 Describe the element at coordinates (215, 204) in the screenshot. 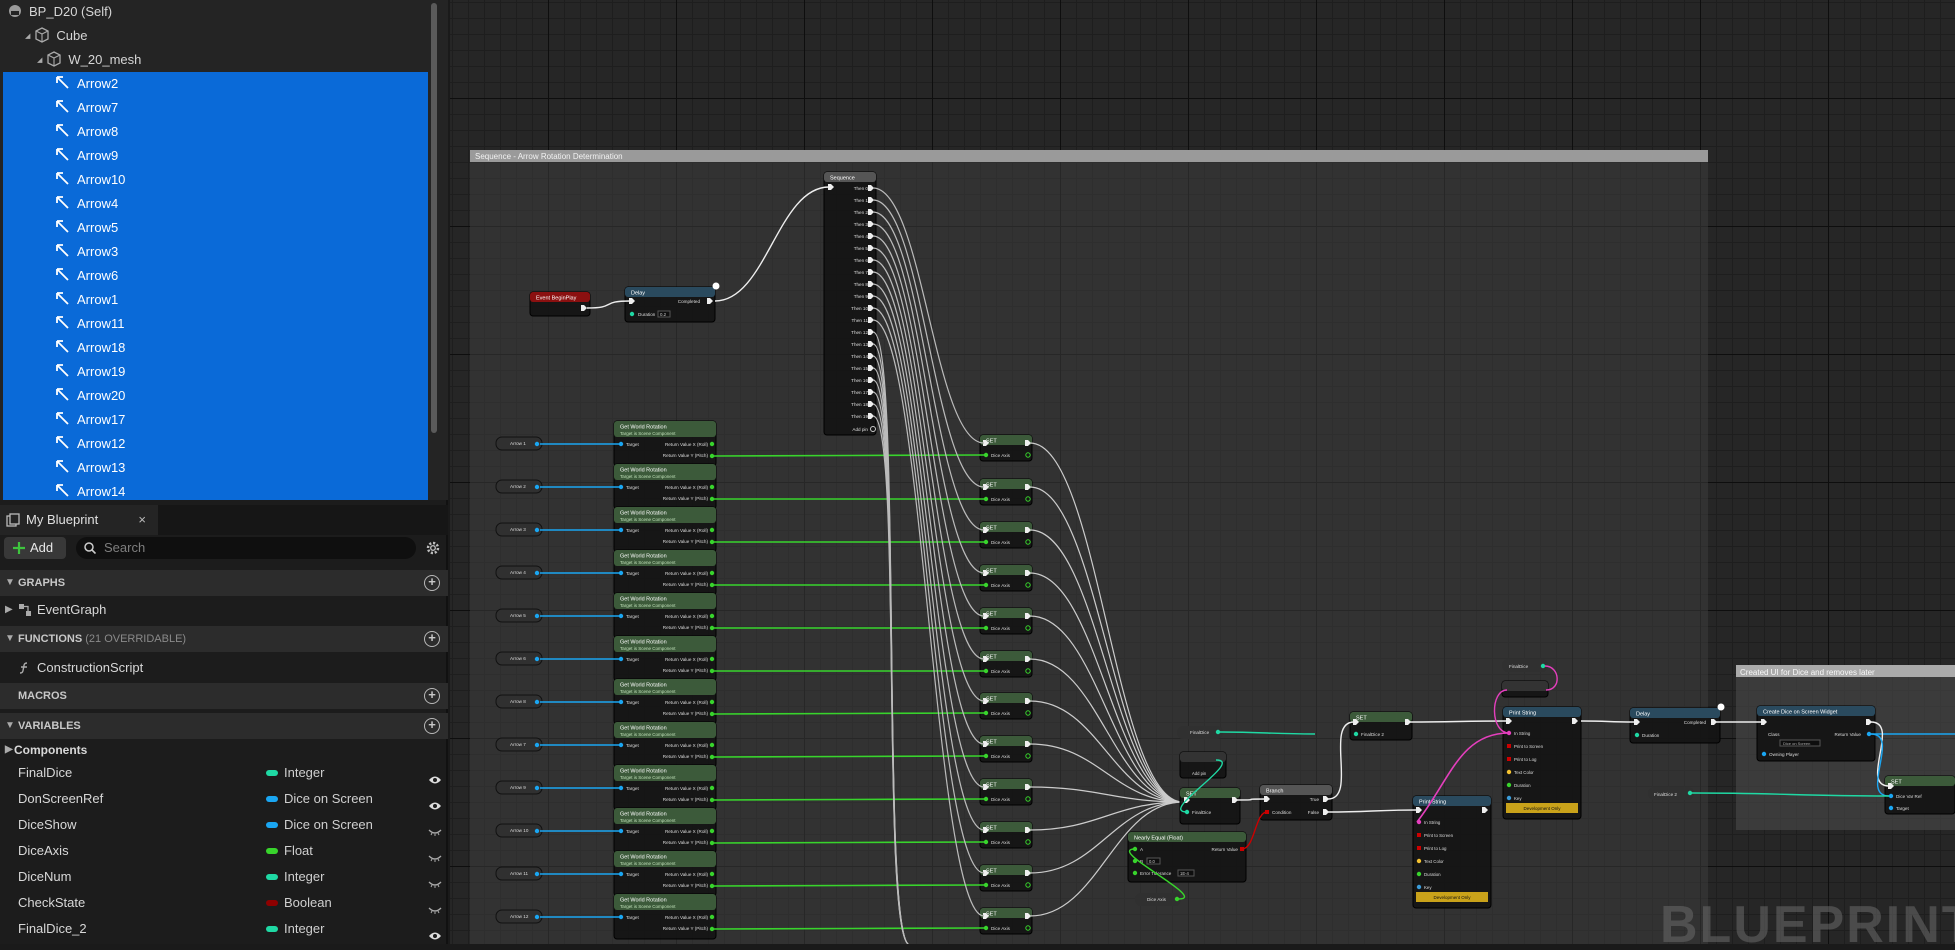

I see `tree-item-arrow4: Arrow4` at that location.